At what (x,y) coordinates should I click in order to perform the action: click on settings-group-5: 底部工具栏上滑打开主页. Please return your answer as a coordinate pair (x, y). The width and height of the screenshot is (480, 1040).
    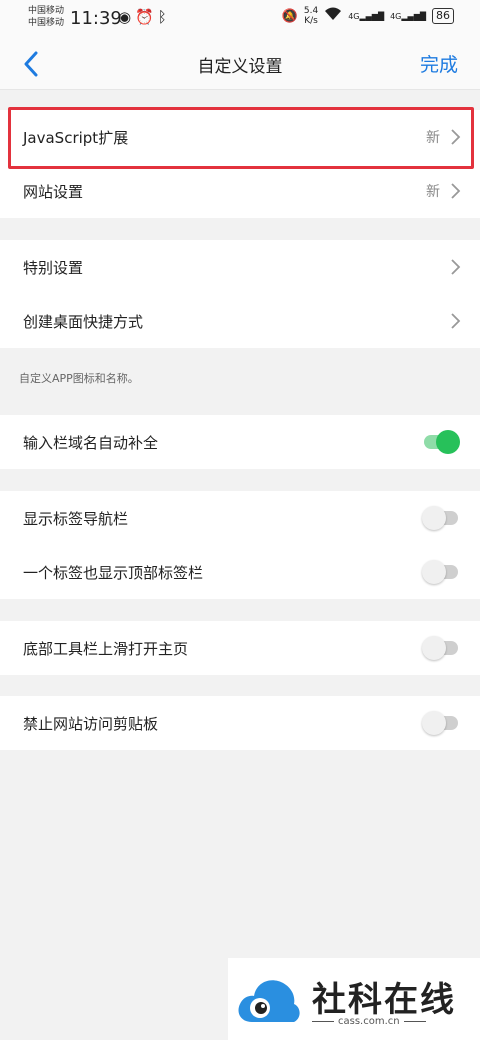
    Looking at the image, I should click on (240, 648).